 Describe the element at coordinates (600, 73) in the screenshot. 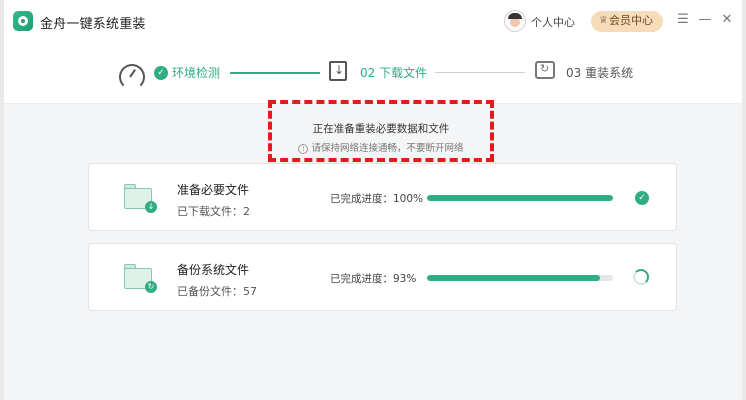

I see `step-reinstall-system: 03 重装系统` at that location.